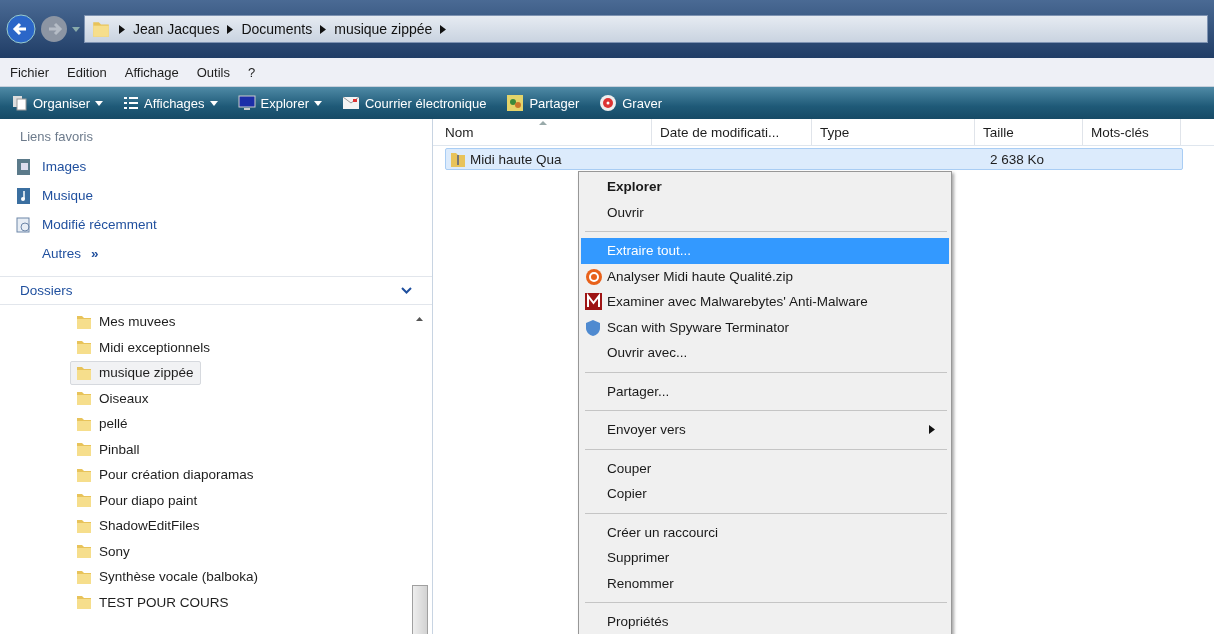  What do you see at coordinates (893, 132) in the screenshot?
I see `column-header: Type` at bounding box center [893, 132].